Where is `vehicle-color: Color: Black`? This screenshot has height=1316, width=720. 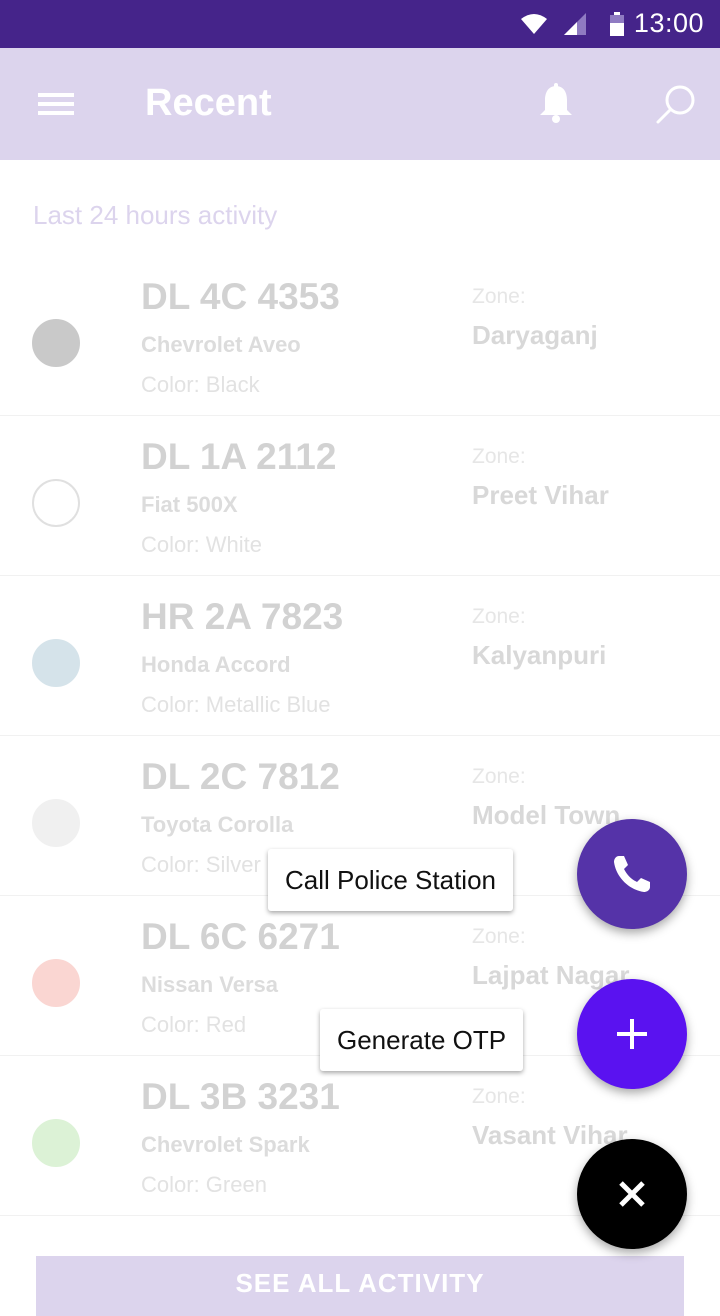 vehicle-color: Color: Black is located at coordinates (200, 384).